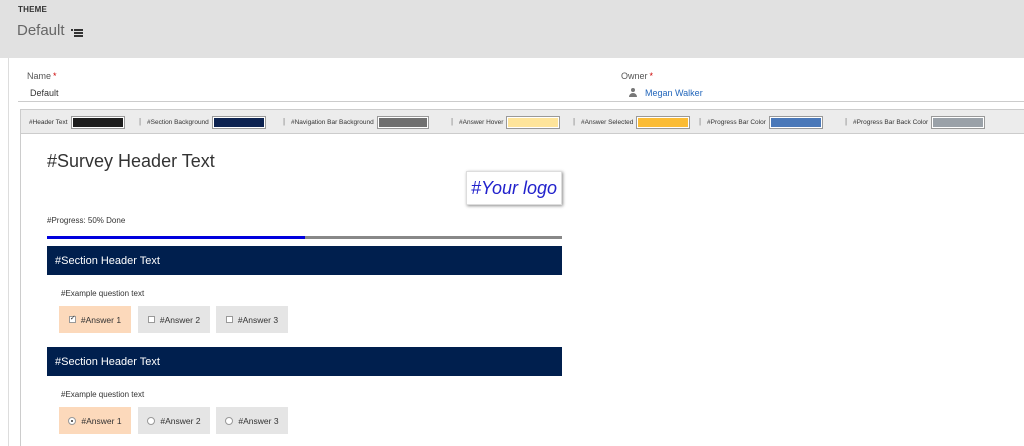 This screenshot has height=446, width=1024. What do you see at coordinates (521, 101) in the screenshot?
I see `divider` at bounding box center [521, 101].